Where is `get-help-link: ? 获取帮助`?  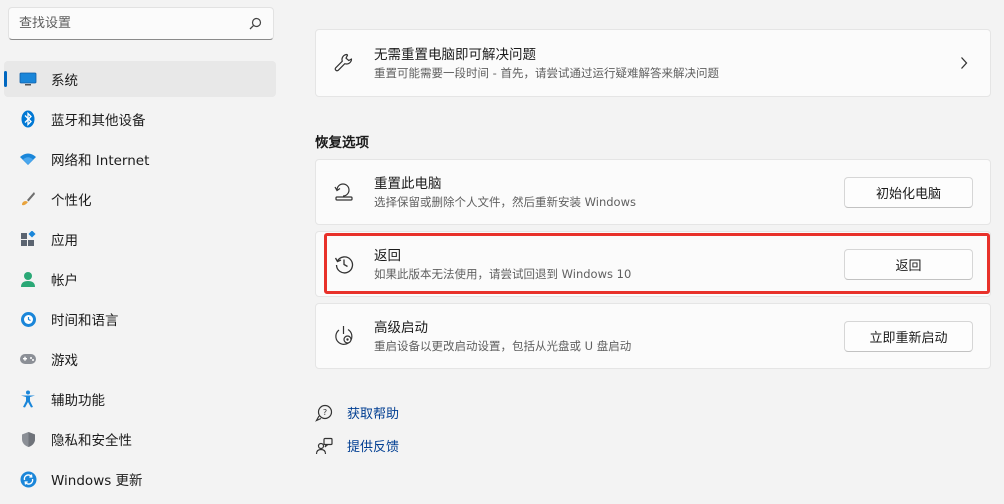 get-help-link: ? 获取帮助 is located at coordinates (357, 412).